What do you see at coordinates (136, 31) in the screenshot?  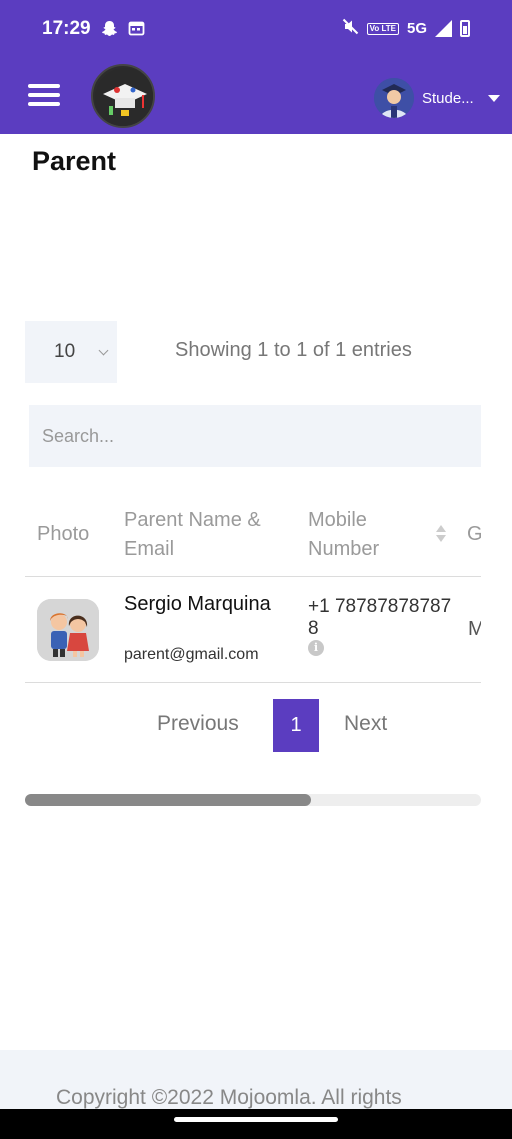 I see `calendar-icon` at bounding box center [136, 31].